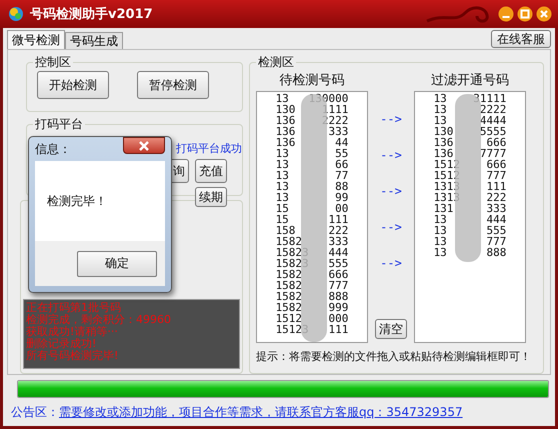 This screenshot has height=429, width=558. I want to click on phone-number: 1512 000, so click(312, 318).